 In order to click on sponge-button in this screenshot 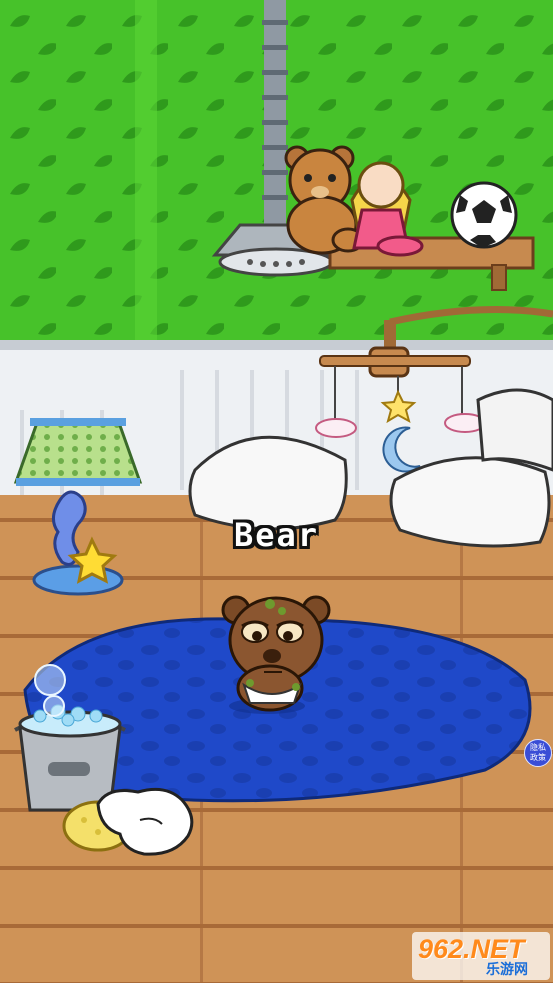, I will do `click(129, 825)`.